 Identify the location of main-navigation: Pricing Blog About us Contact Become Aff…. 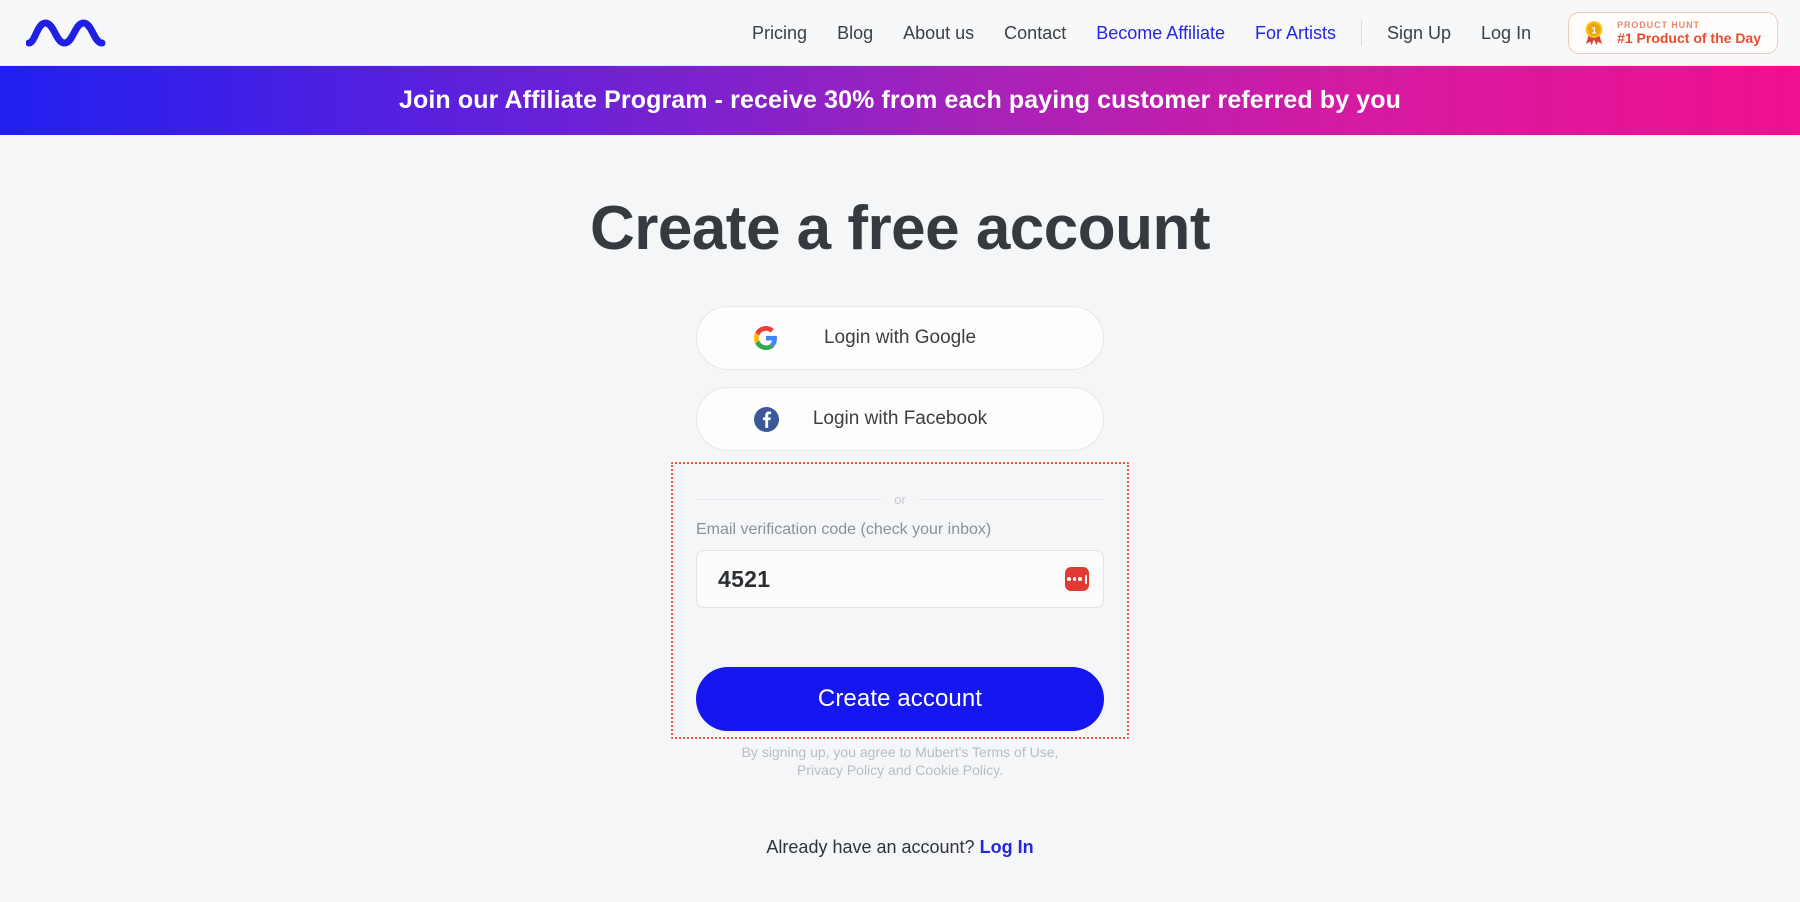
(1257, 32).